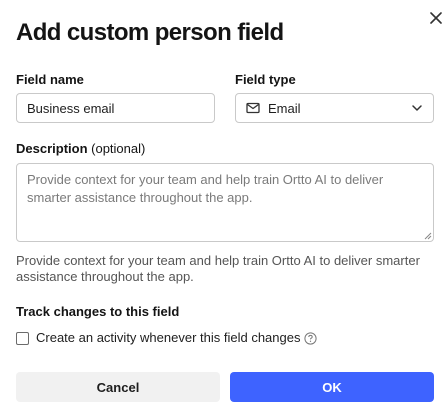 Image resolution: width=448 pixels, height=416 pixels. I want to click on help-circle-icon, so click(311, 338).